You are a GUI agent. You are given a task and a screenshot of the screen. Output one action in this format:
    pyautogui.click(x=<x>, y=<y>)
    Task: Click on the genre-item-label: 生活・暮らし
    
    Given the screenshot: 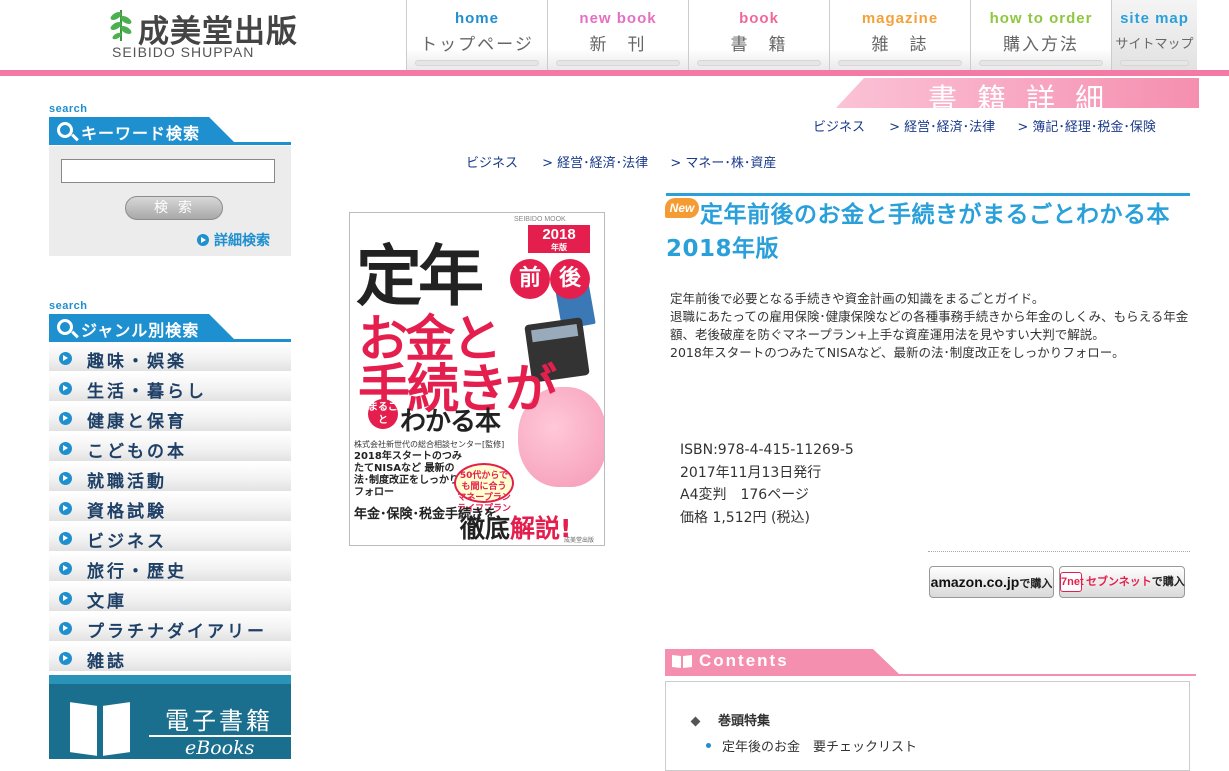 What is the action you would take?
    pyautogui.click(x=147, y=392)
    